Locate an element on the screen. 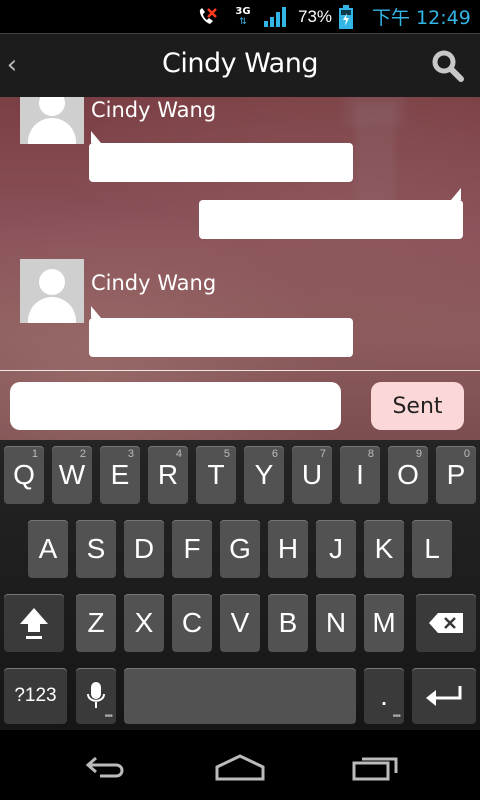 This screenshot has height=800, width=480. microphone-icon is located at coordinates (96, 695).